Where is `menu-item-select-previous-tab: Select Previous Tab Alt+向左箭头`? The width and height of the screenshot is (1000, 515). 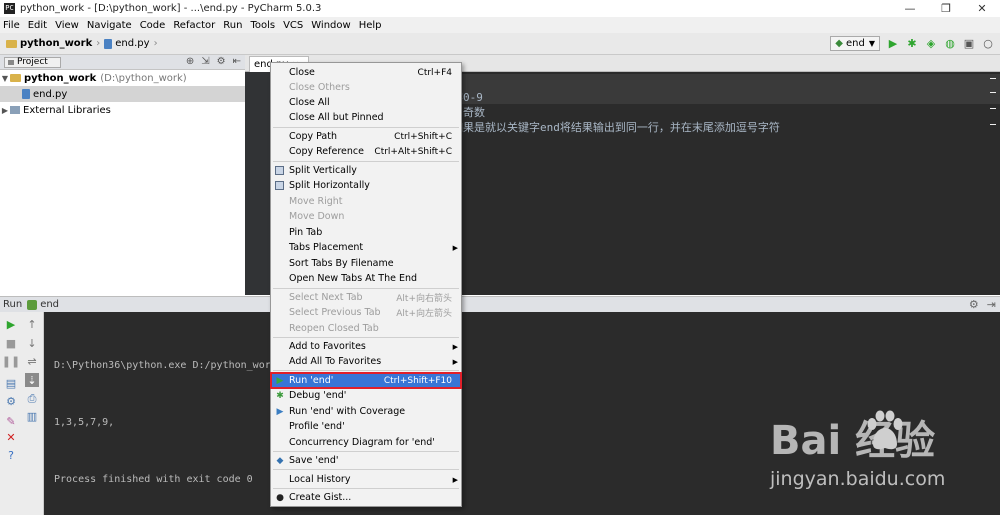 menu-item-select-previous-tab: Select Previous Tab Alt+向左箭头 is located at coordinates (366, 312).